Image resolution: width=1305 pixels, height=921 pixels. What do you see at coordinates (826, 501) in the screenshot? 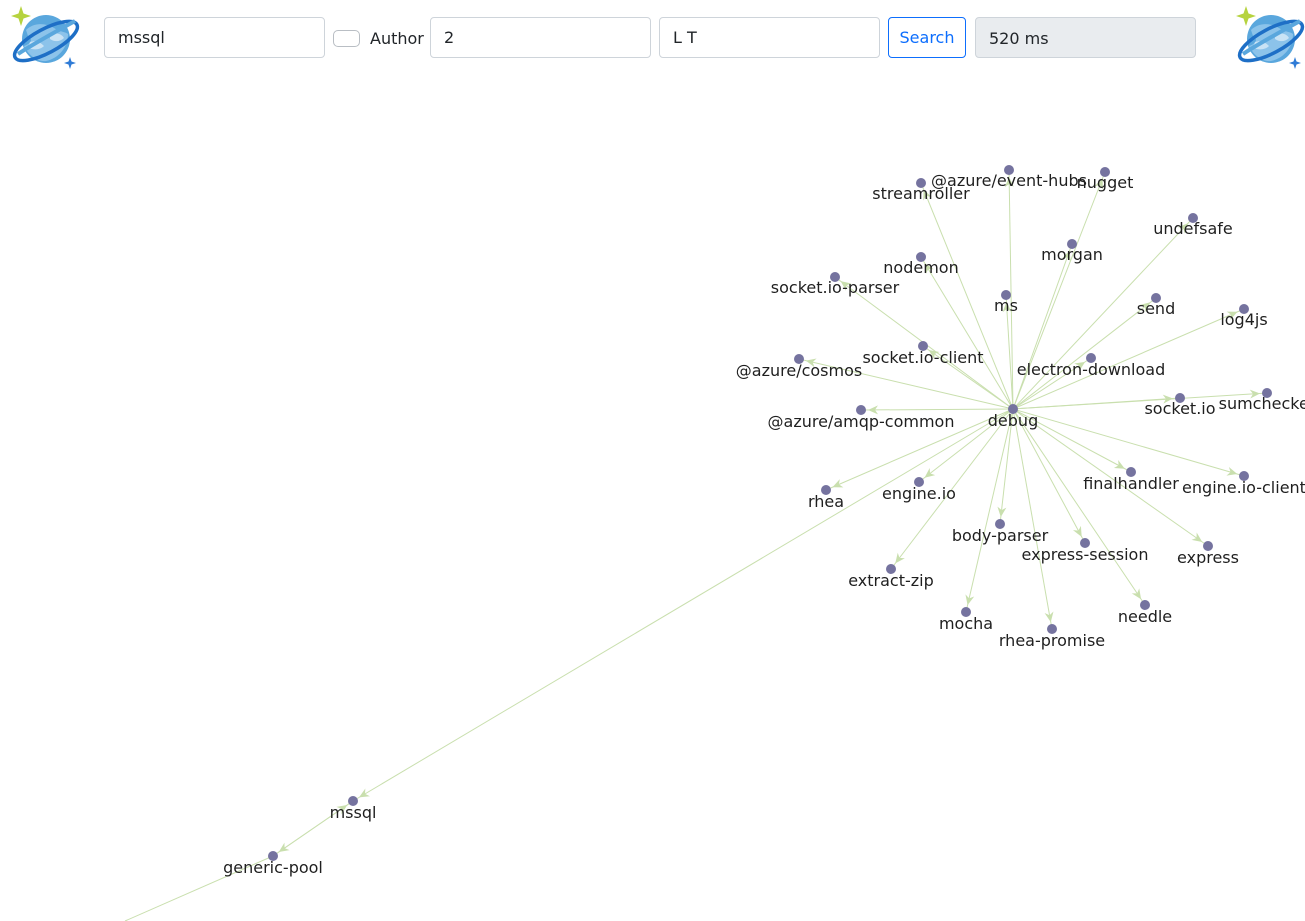
I see `node-label: rhea` at bounding box center [826, 501].